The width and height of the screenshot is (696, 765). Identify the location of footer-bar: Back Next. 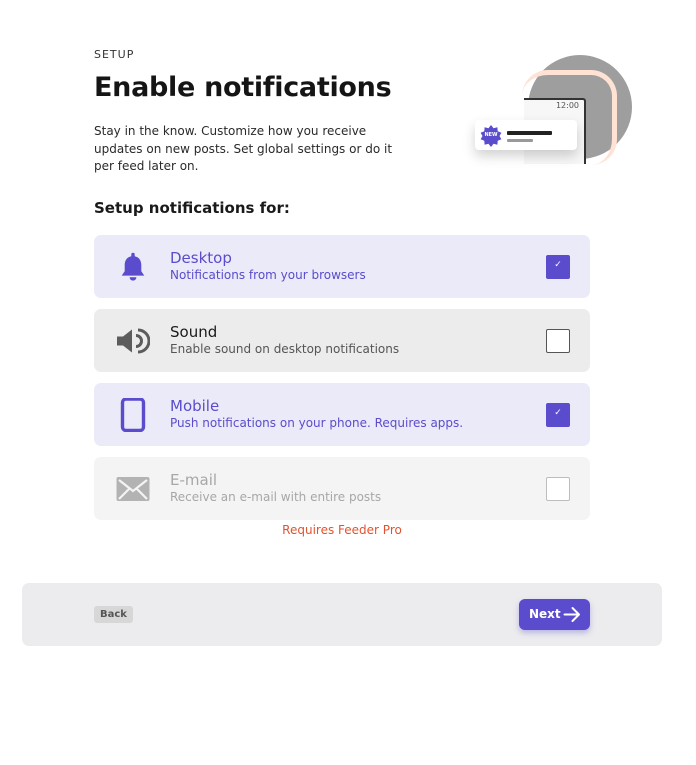
(342, 614).